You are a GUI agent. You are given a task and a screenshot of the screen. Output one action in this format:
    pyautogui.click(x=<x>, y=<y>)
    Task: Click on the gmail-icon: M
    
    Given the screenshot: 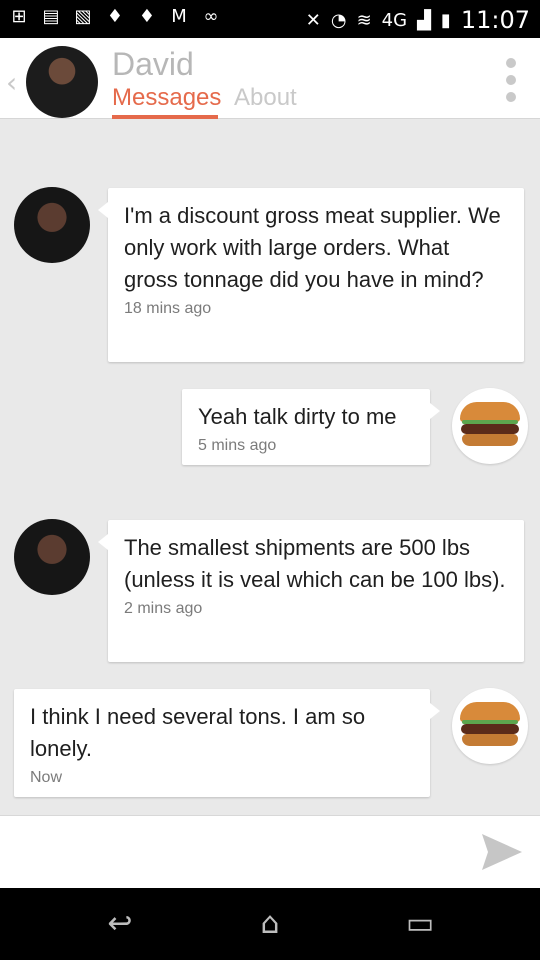 What is the action you would take?
    pyautogui.click(x=179, y=16)
    